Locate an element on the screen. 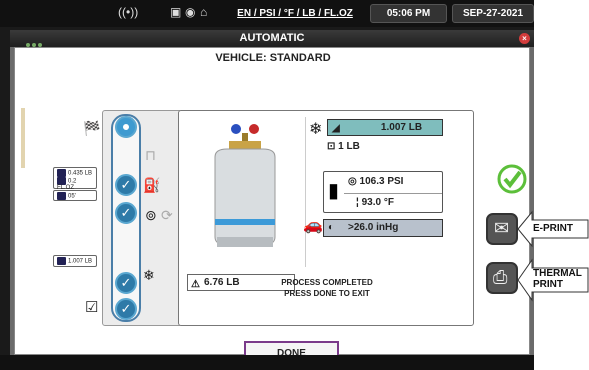 This screenshot has width=589, height=370. printer-icon: ⎙ is located at coordinates (500, 277).